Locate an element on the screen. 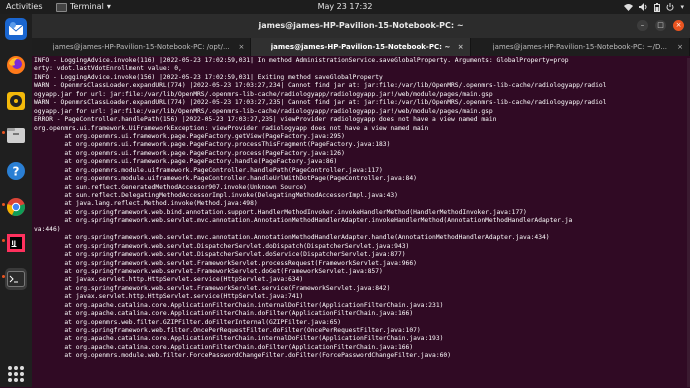  network-icon is located at coordinates (629, 7).